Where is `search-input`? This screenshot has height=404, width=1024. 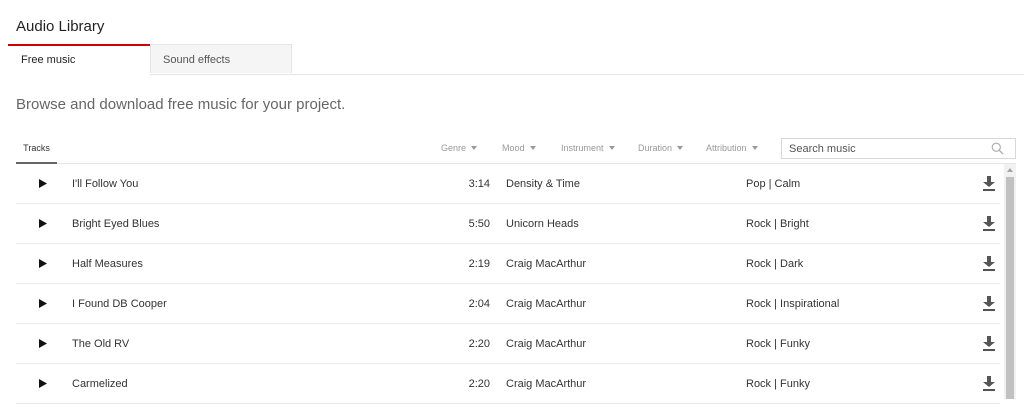 search-input is located at coordinates (884, 149).